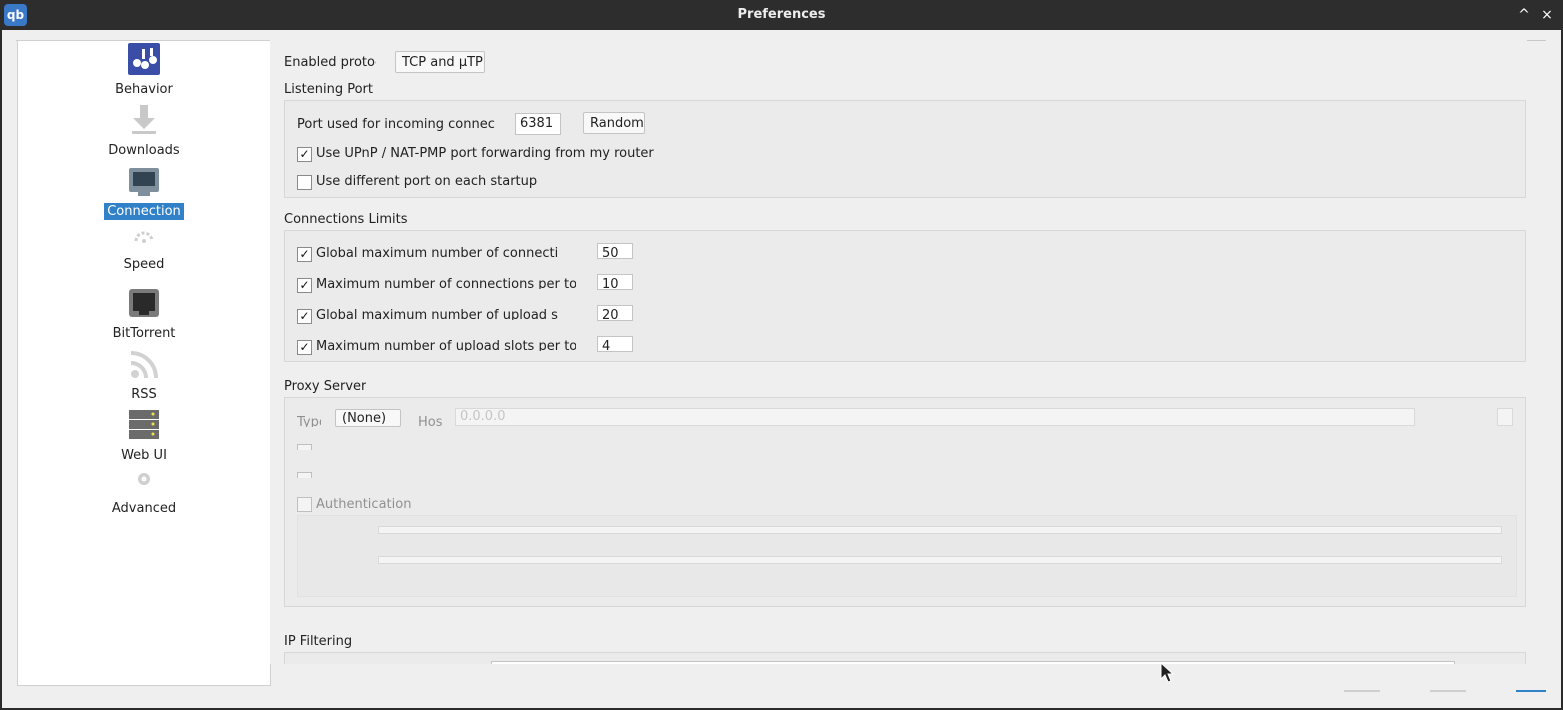 The width and height of the screenshot is (1563, 710). I want to click on download-icon, so click(144, 119).